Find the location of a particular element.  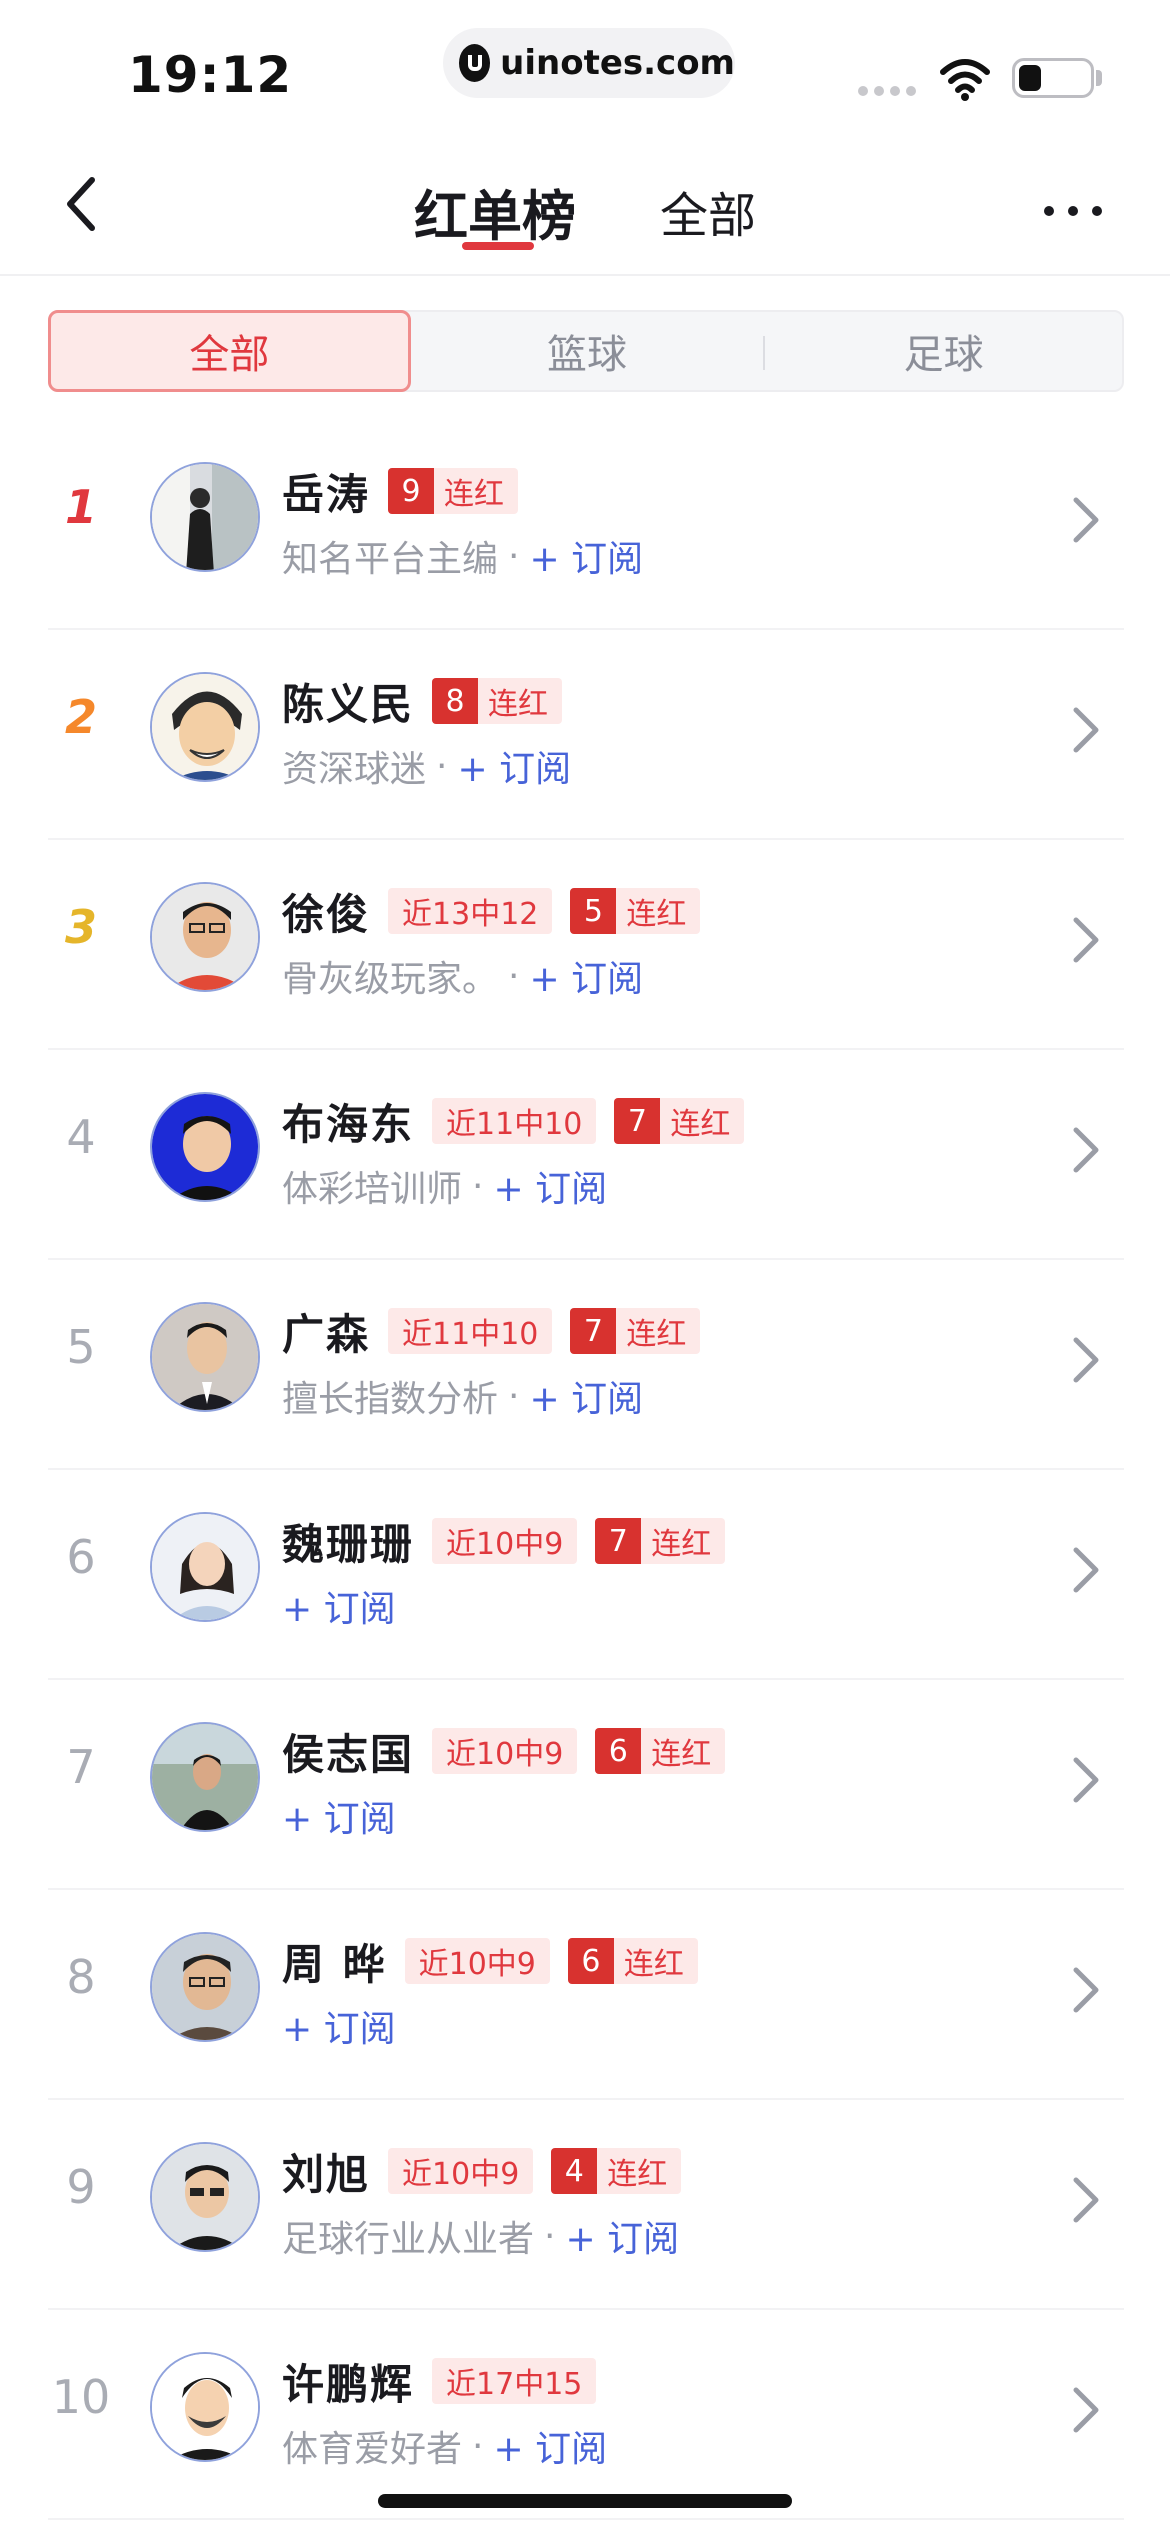

site-logo-icon is located at coordinates (475, 63).